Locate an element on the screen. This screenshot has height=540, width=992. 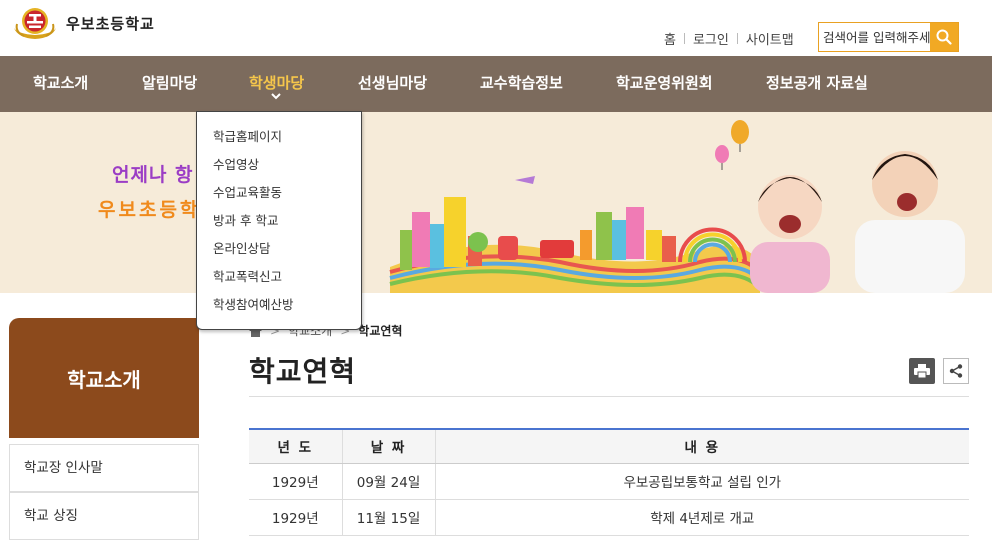
table-row: 1929년 09월 24일 우보공립보통학교 설립 인가 is located at coordinates (609, 481).